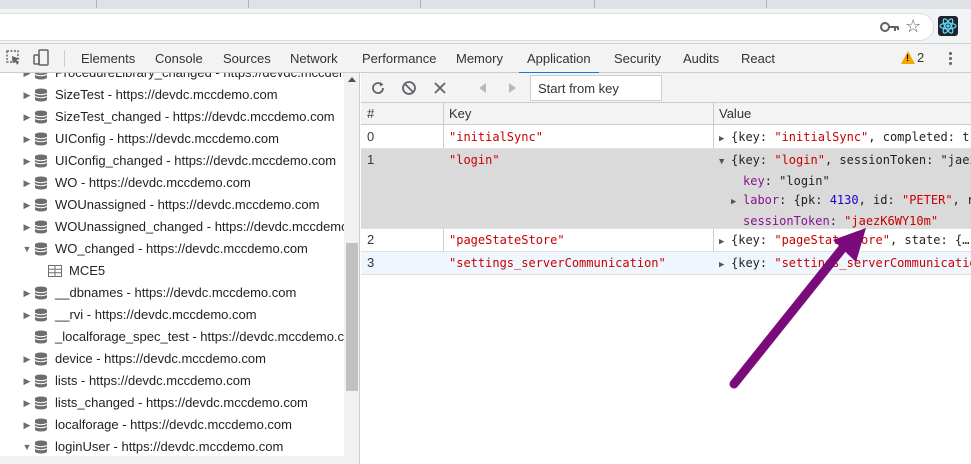 The width and height of the screenshot is (971, 464). Describe the element at coordinates (666, 114) in the screenshot. I see `table-header: # Key Value` at that location.